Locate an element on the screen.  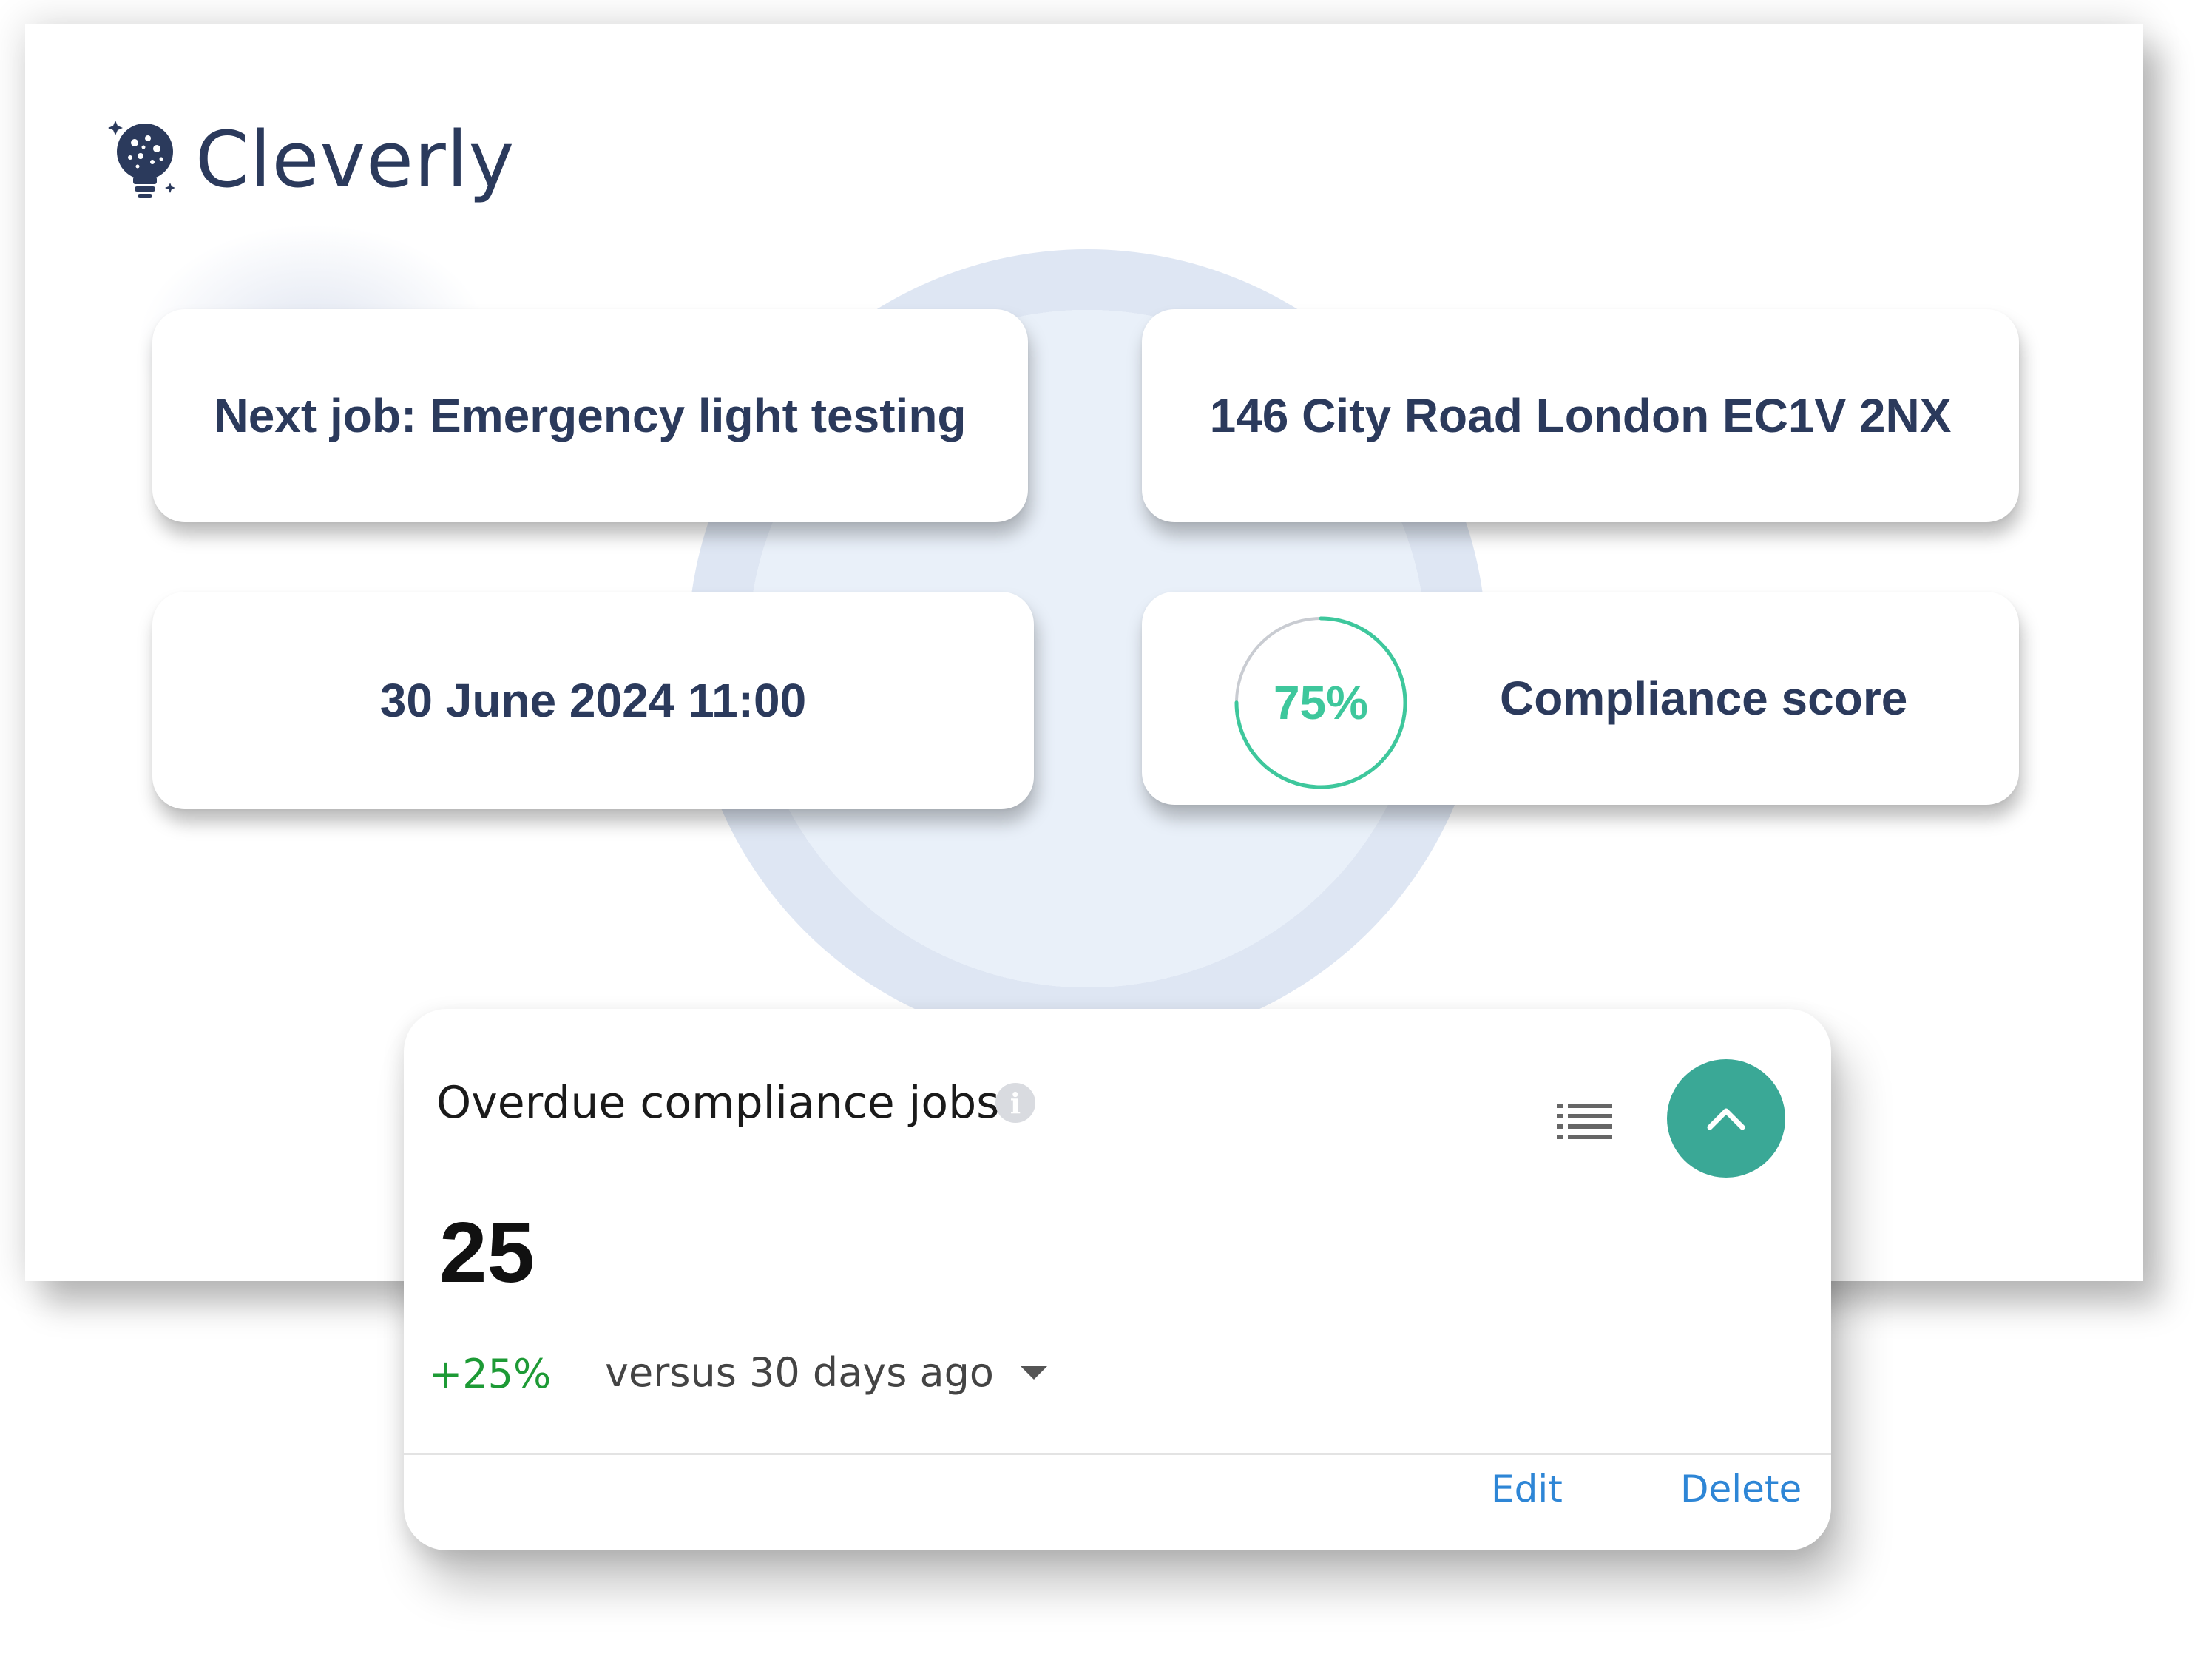
compliance-score-card: 75% Compliance score is located at coordinates (1580, 699).